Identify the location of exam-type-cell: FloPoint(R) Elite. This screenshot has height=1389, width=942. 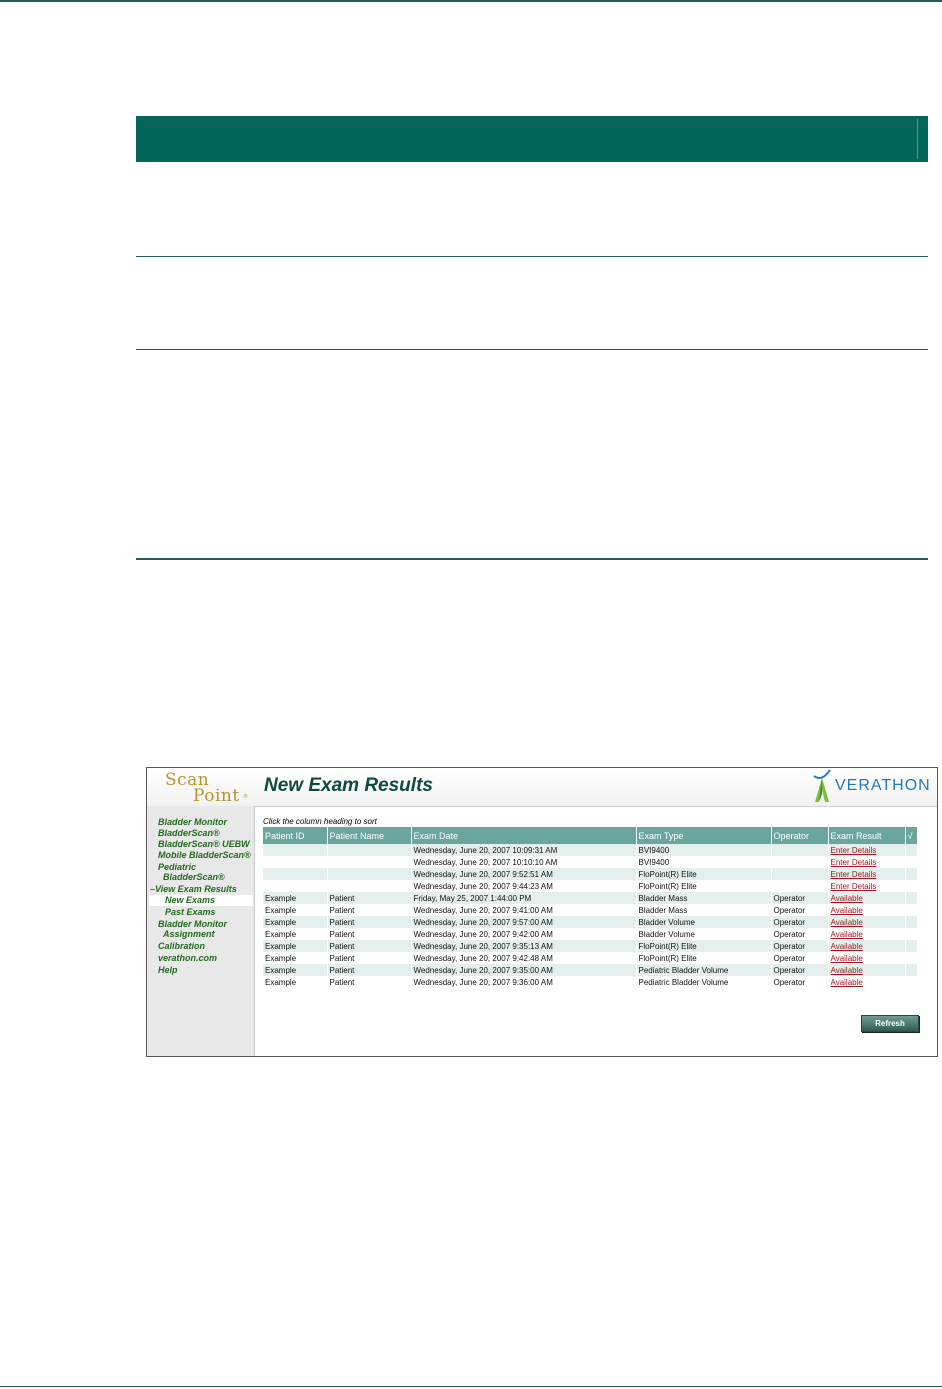
(704, 958).